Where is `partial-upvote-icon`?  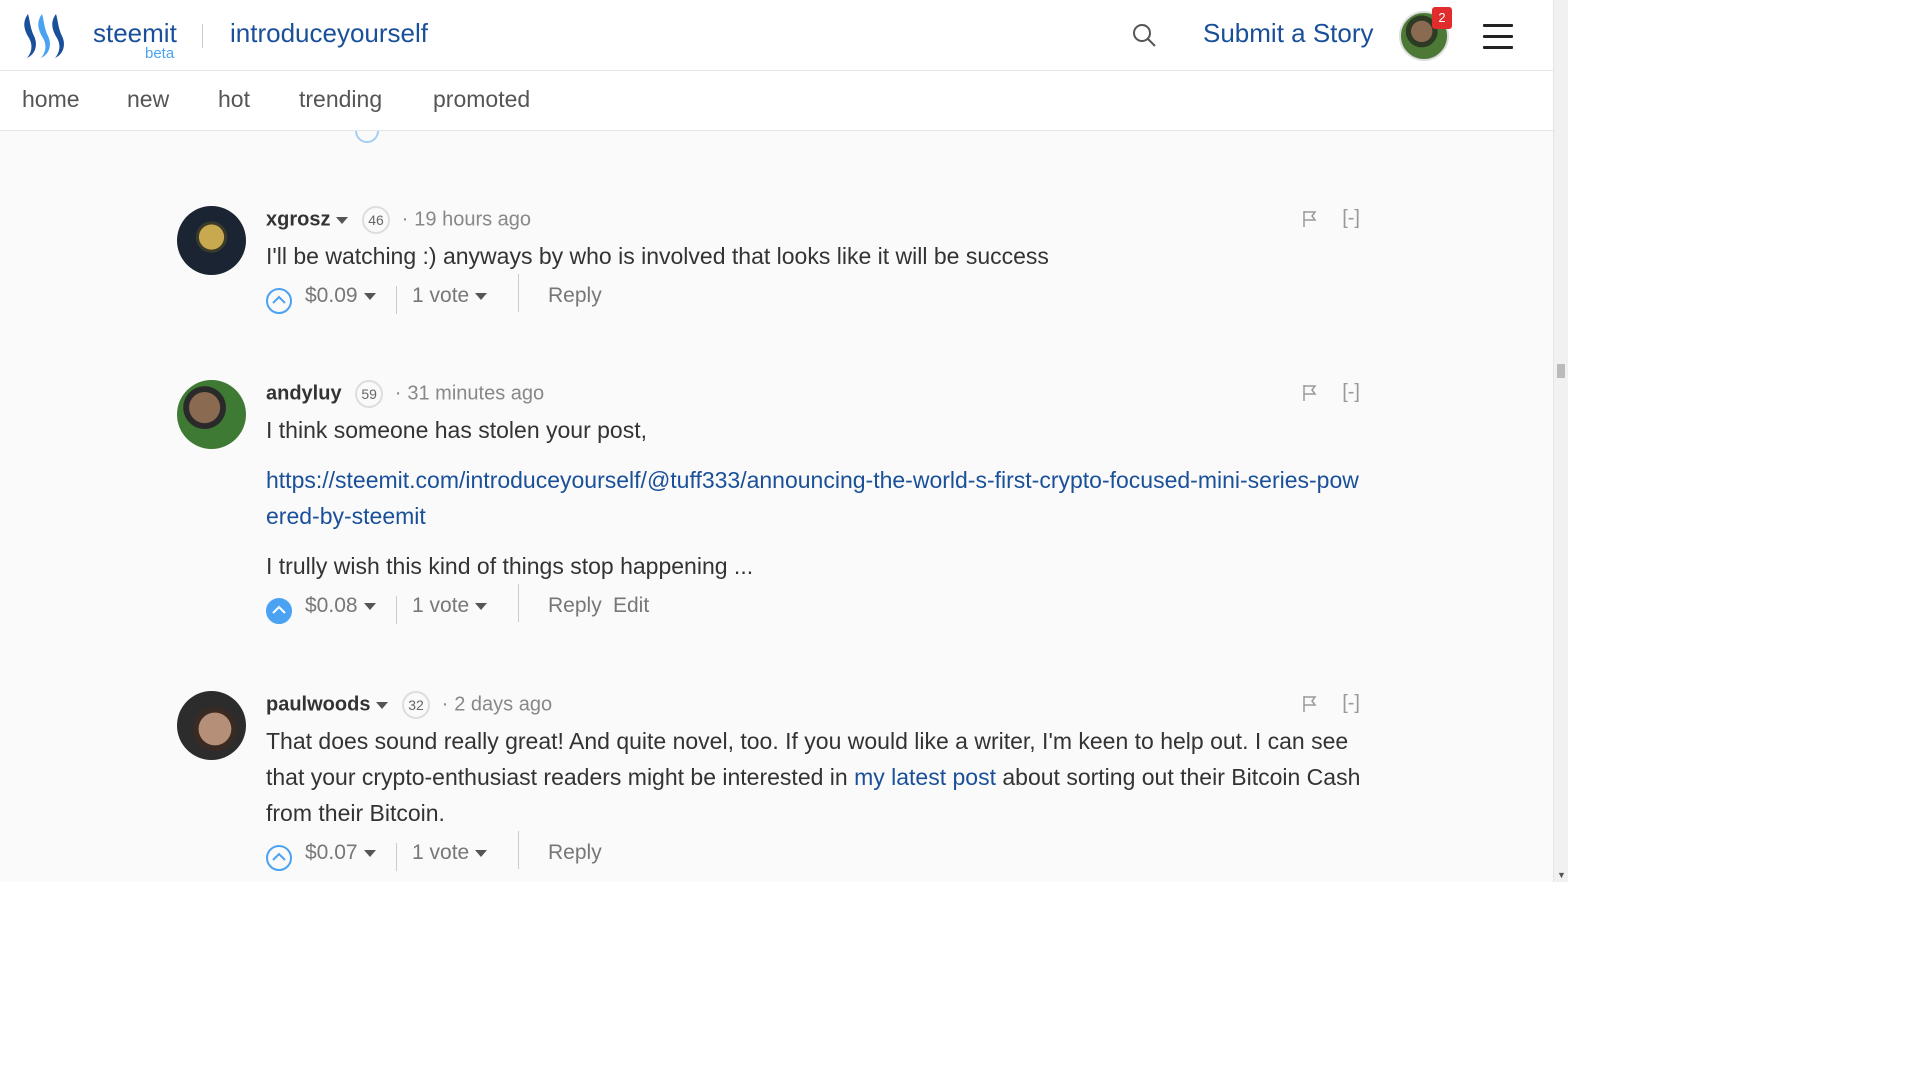
partial-upvote-icon is located at coordinates (367, 137).